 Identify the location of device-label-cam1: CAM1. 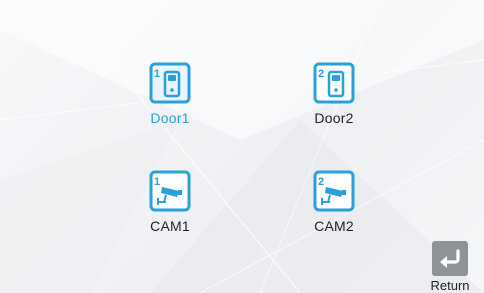
(170, 226).